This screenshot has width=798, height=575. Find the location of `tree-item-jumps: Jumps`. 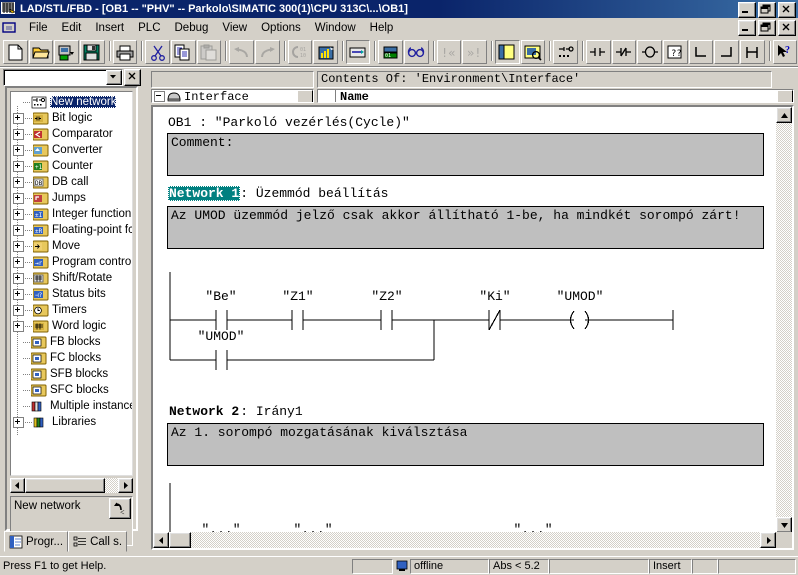

tree-item-jumps: Jumps is located at coordinates (72, 198).